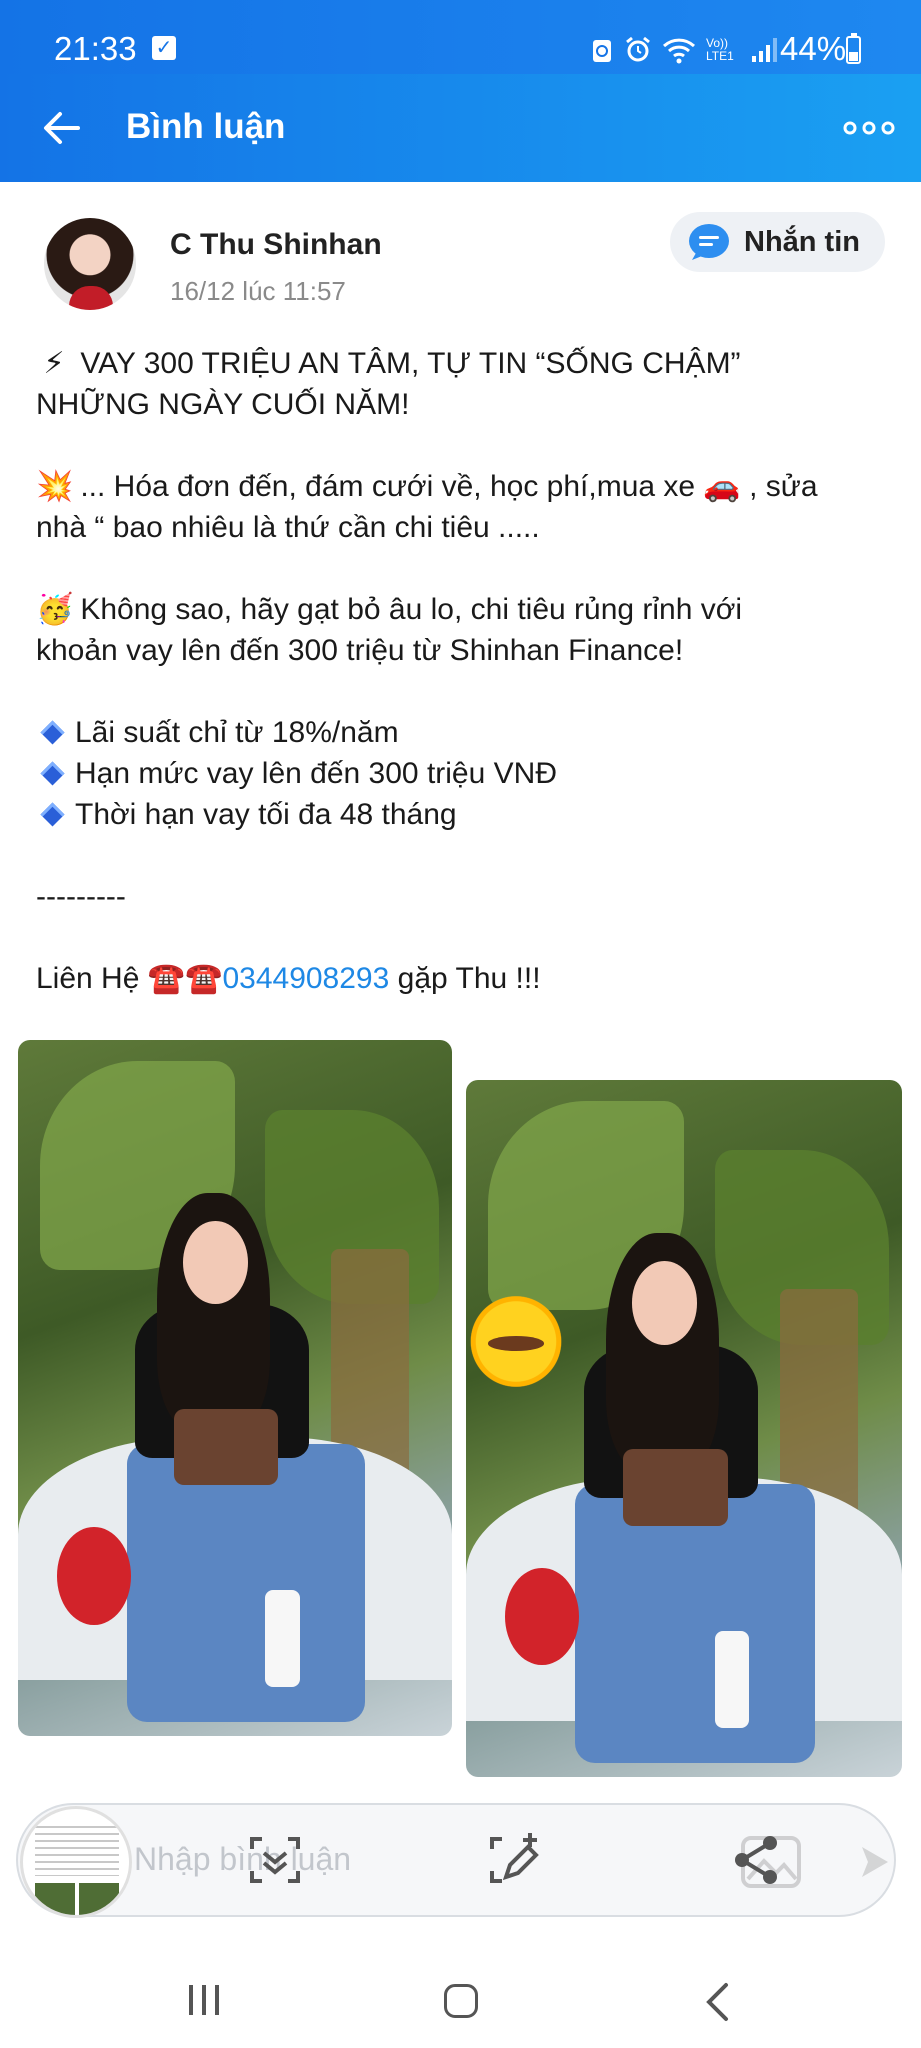  Describe the element at coordinates (461, 732) in the screenshot. I see `bullet-item: Lãi suất chỉ từ 18%/năm` at that location.